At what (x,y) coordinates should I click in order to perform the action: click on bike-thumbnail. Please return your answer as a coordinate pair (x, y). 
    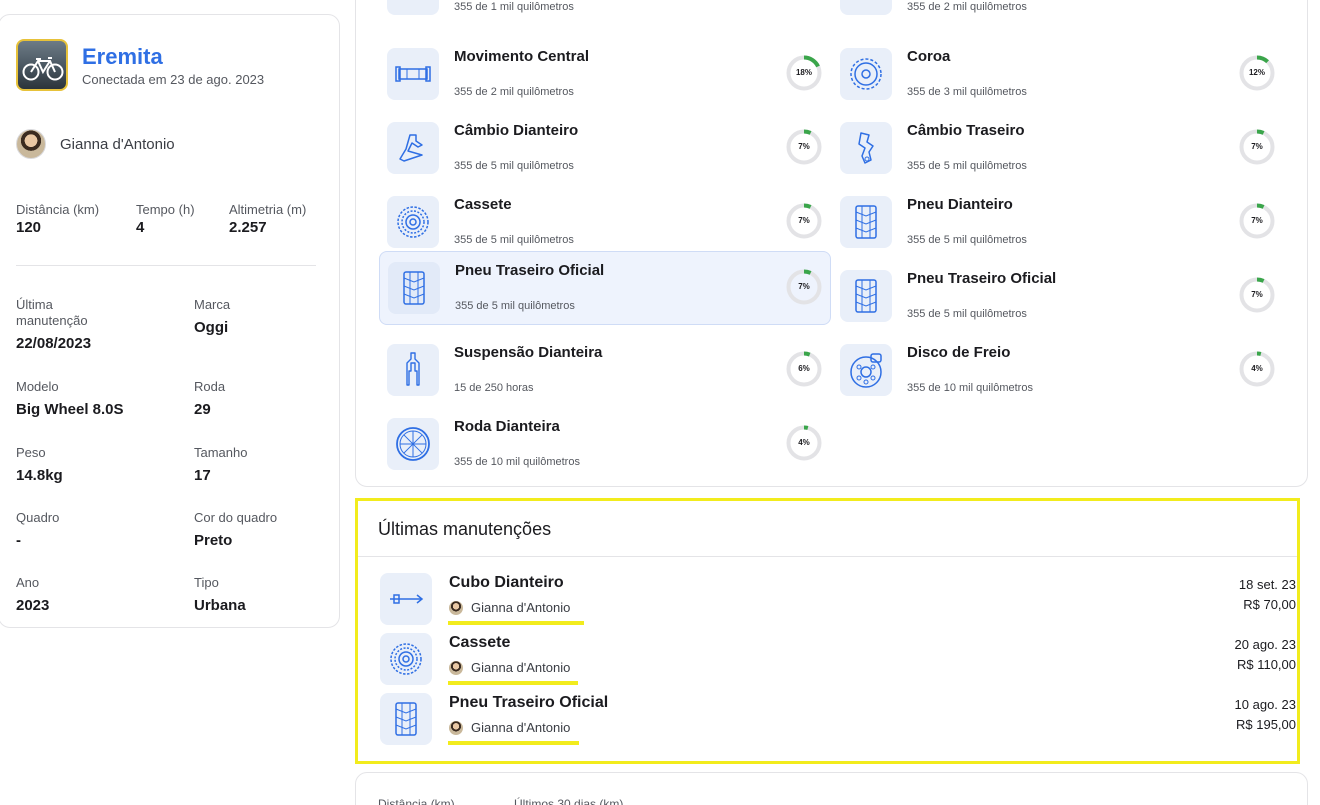
    Looking at the image, I should click on (42, 65).